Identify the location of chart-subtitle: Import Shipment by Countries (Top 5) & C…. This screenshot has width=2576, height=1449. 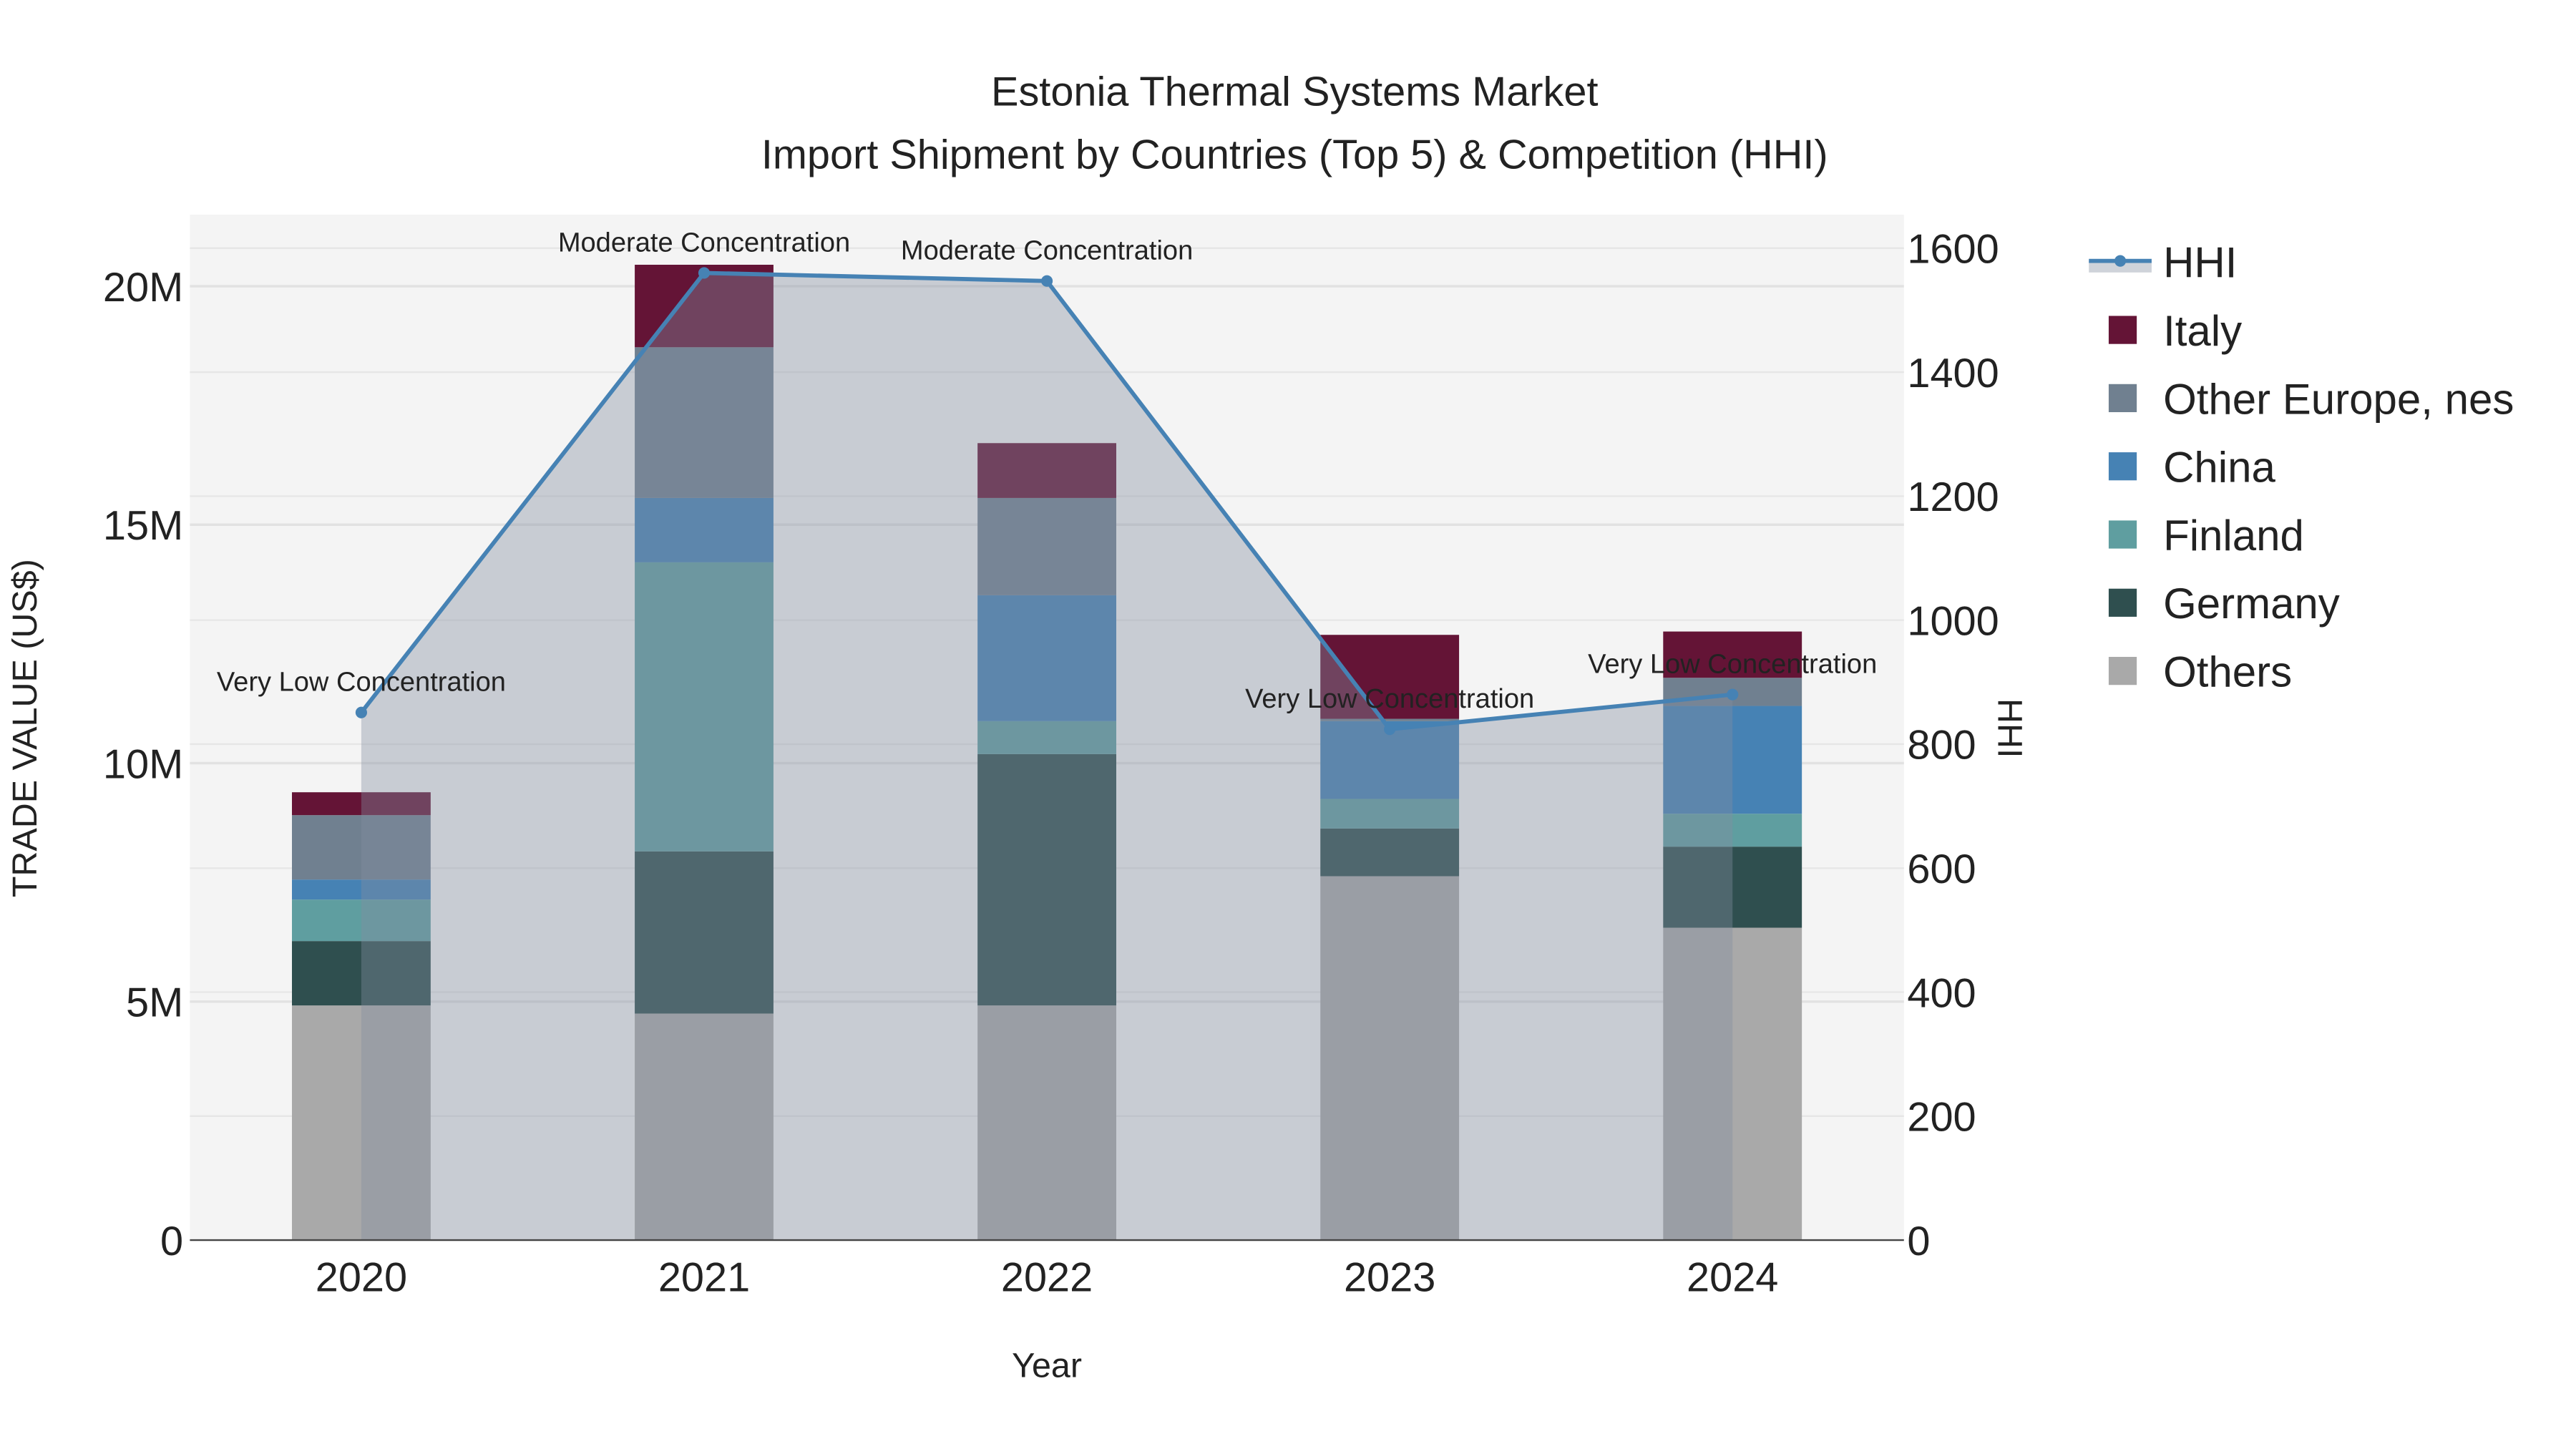
(1294, 154).